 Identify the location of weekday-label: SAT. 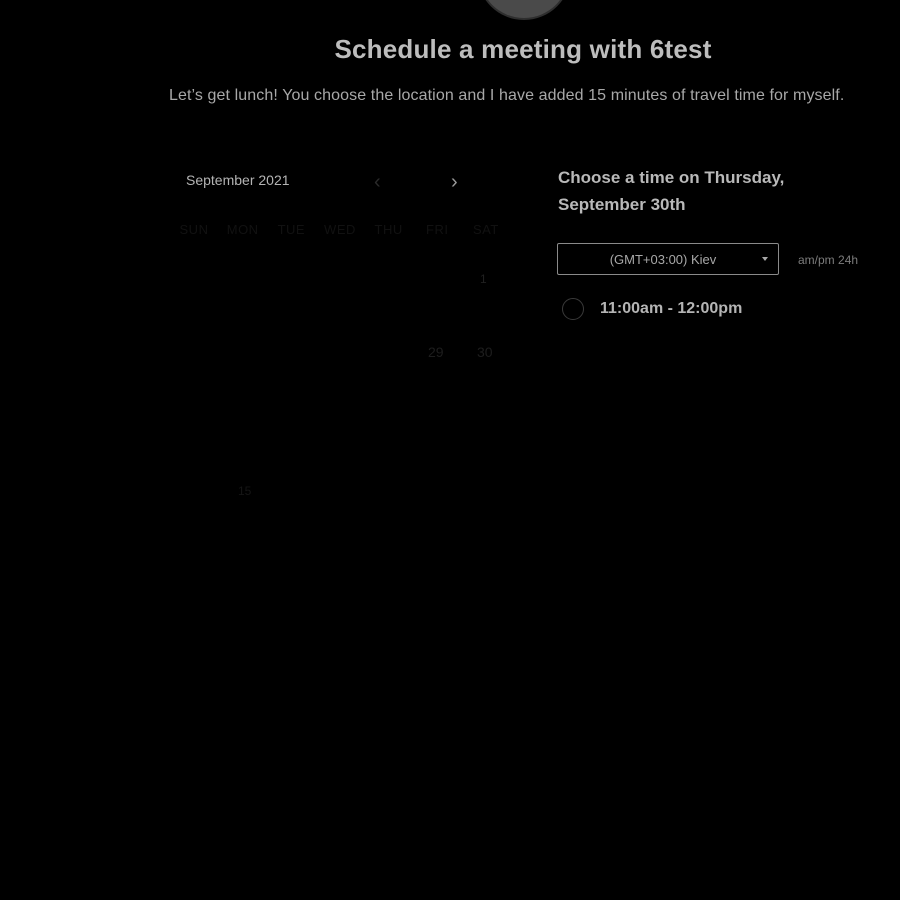
(486, 229).